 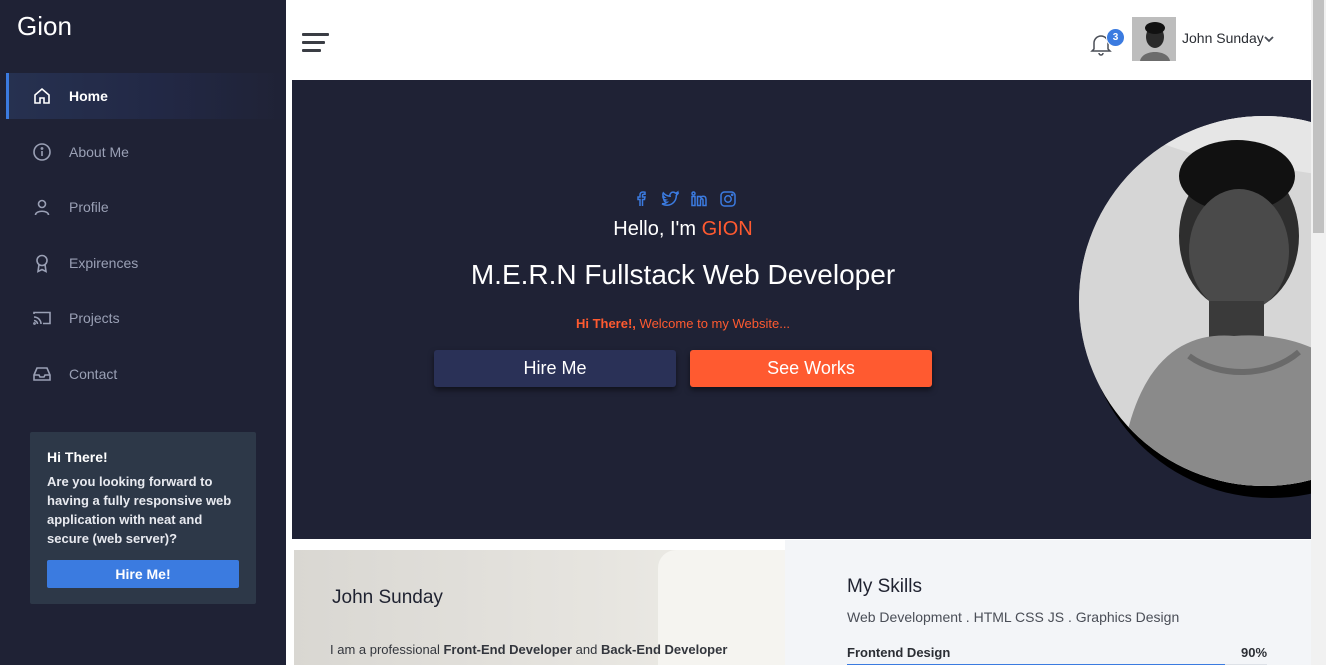 I want to click on skills-title: My Skills, so click(x=884, y=586).